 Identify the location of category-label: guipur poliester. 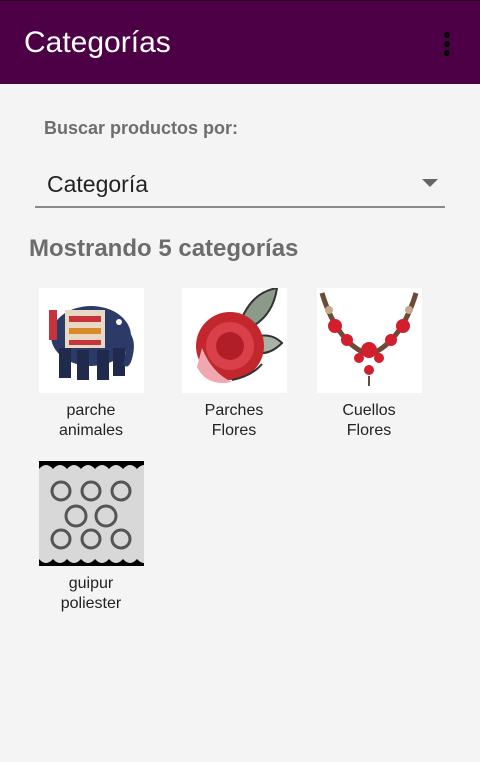
(91, 593).